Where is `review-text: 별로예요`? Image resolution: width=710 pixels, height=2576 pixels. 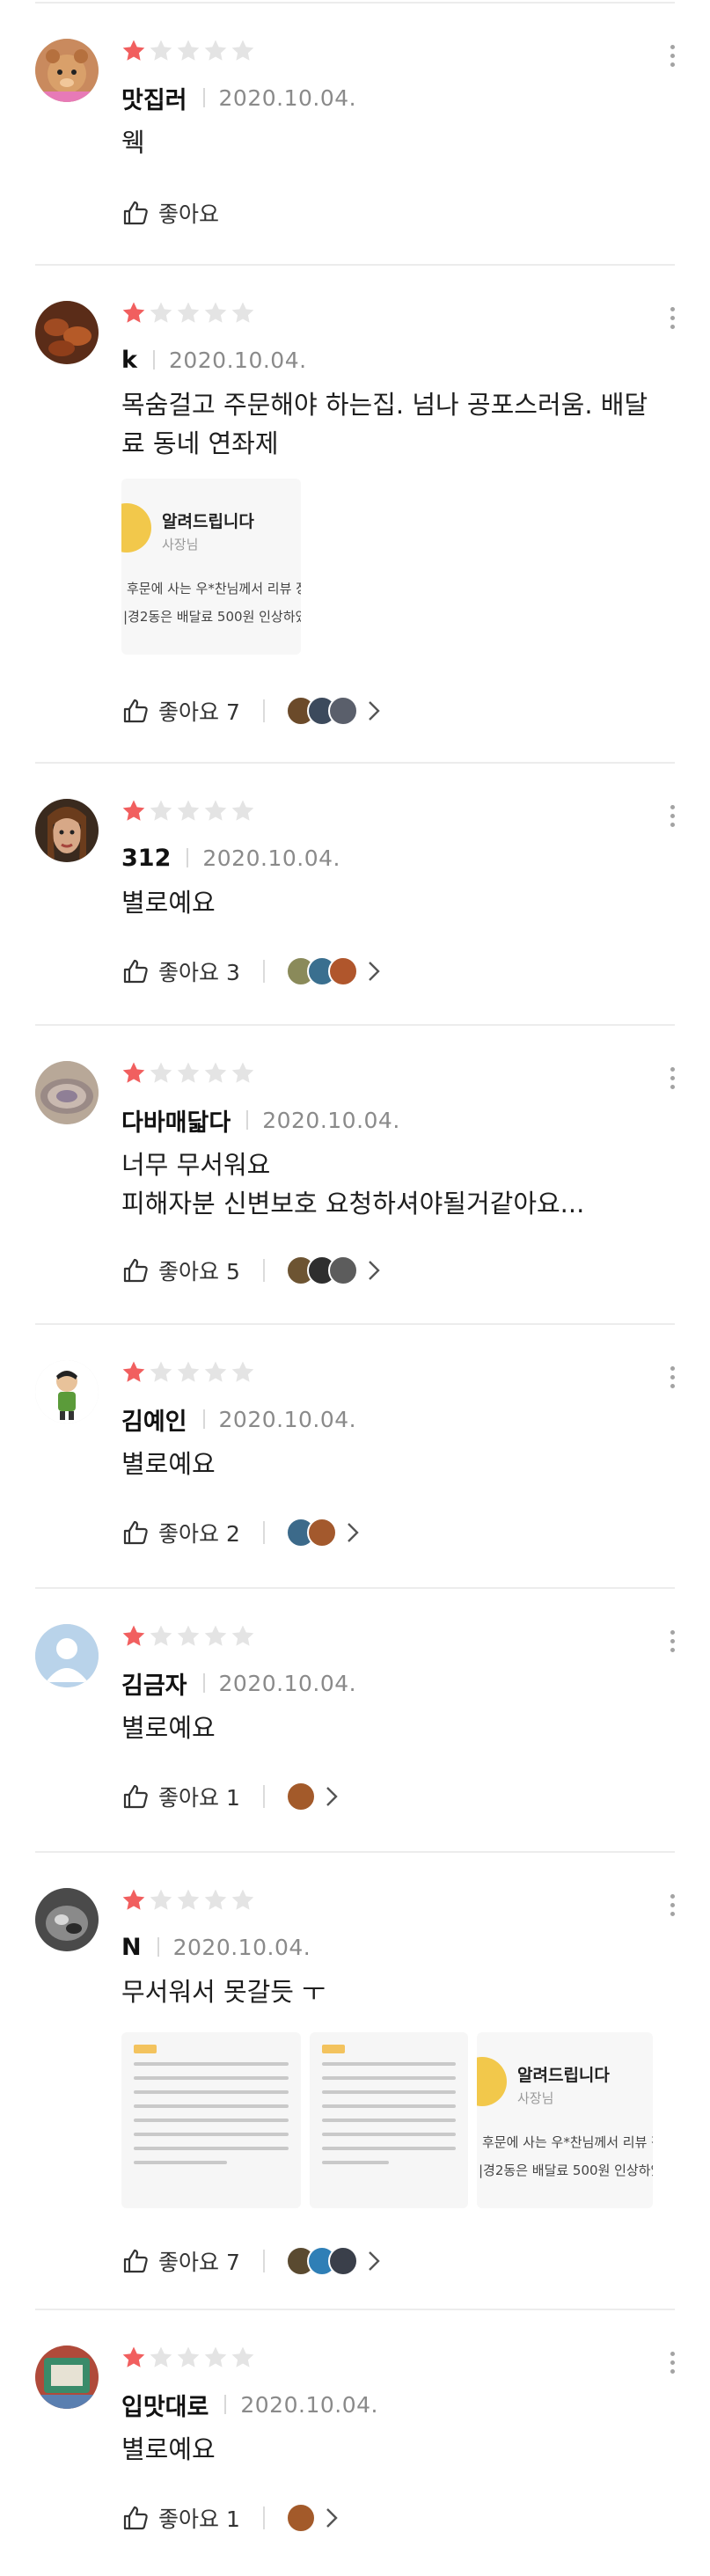
review-text: 별로예요 is located at coordinates (399, 903).